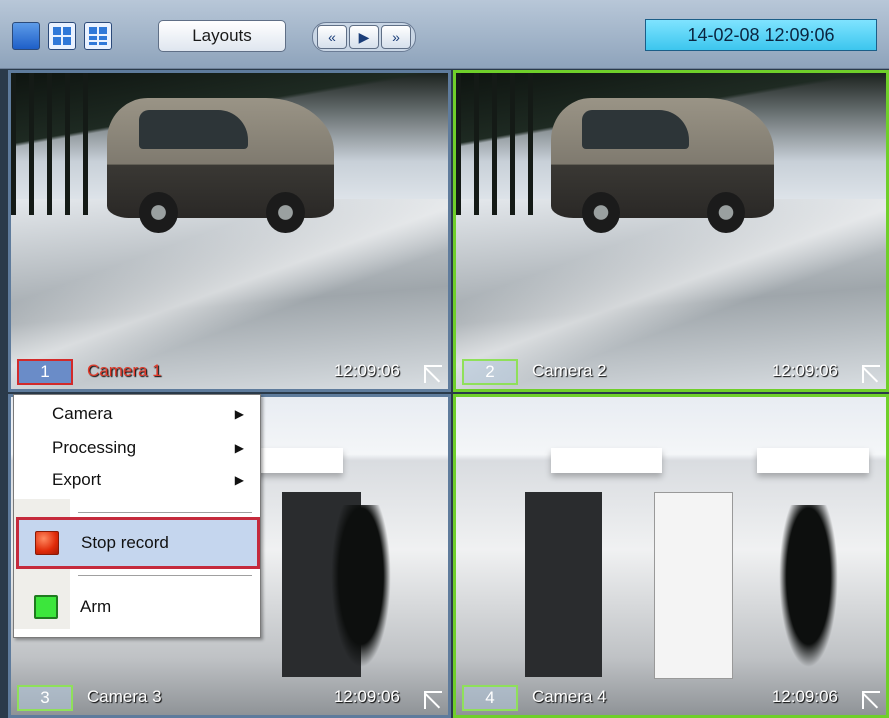 The height and width of the screenshot is (718, 889). Describe the element at coordinates (96, 606) in the screenshot. I see `menu-item-label: Arm` at that location.